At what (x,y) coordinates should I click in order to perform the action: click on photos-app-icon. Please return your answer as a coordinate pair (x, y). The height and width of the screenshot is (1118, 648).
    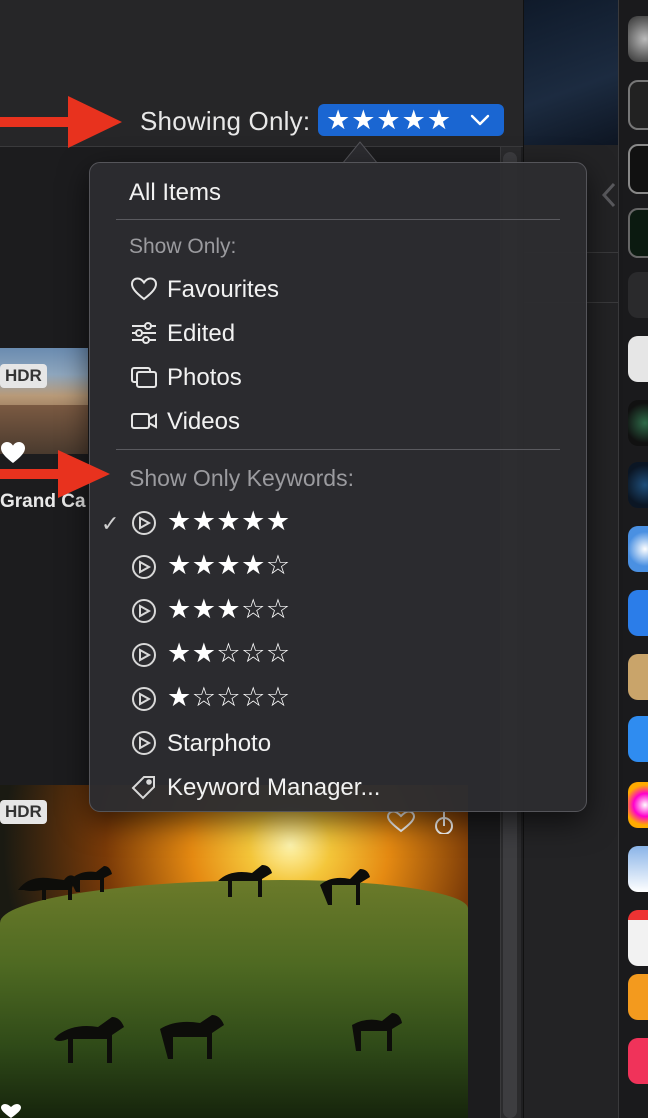
    Looking at the image, I should click on (638, 805).